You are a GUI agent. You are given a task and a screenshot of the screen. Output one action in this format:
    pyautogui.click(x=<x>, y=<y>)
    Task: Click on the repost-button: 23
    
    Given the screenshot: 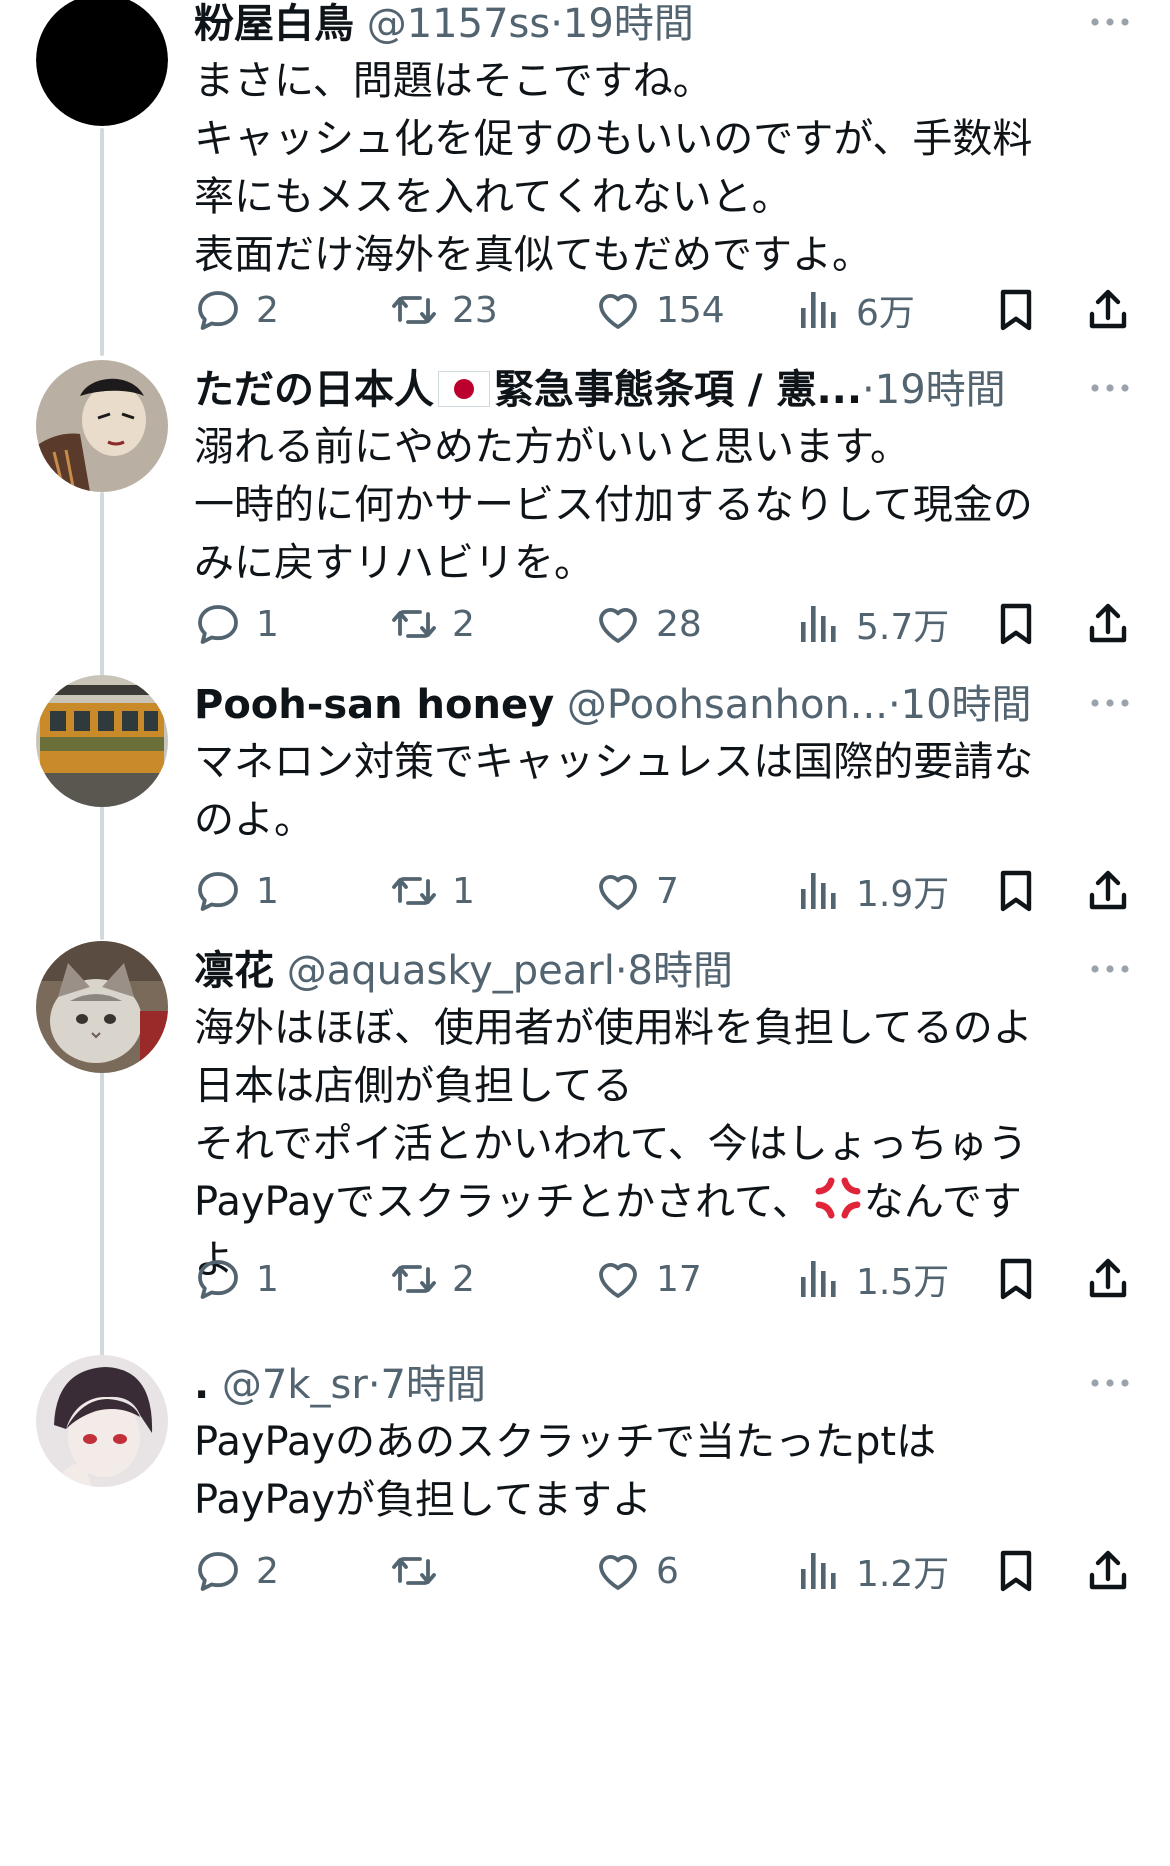 What is the action you would take?
    pyautogui.click(x=444, y=310)
    